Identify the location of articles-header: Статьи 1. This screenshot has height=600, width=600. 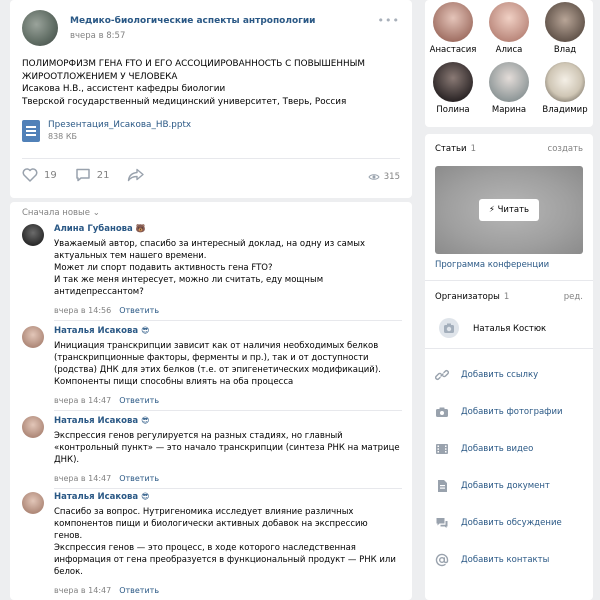
(455, 149).